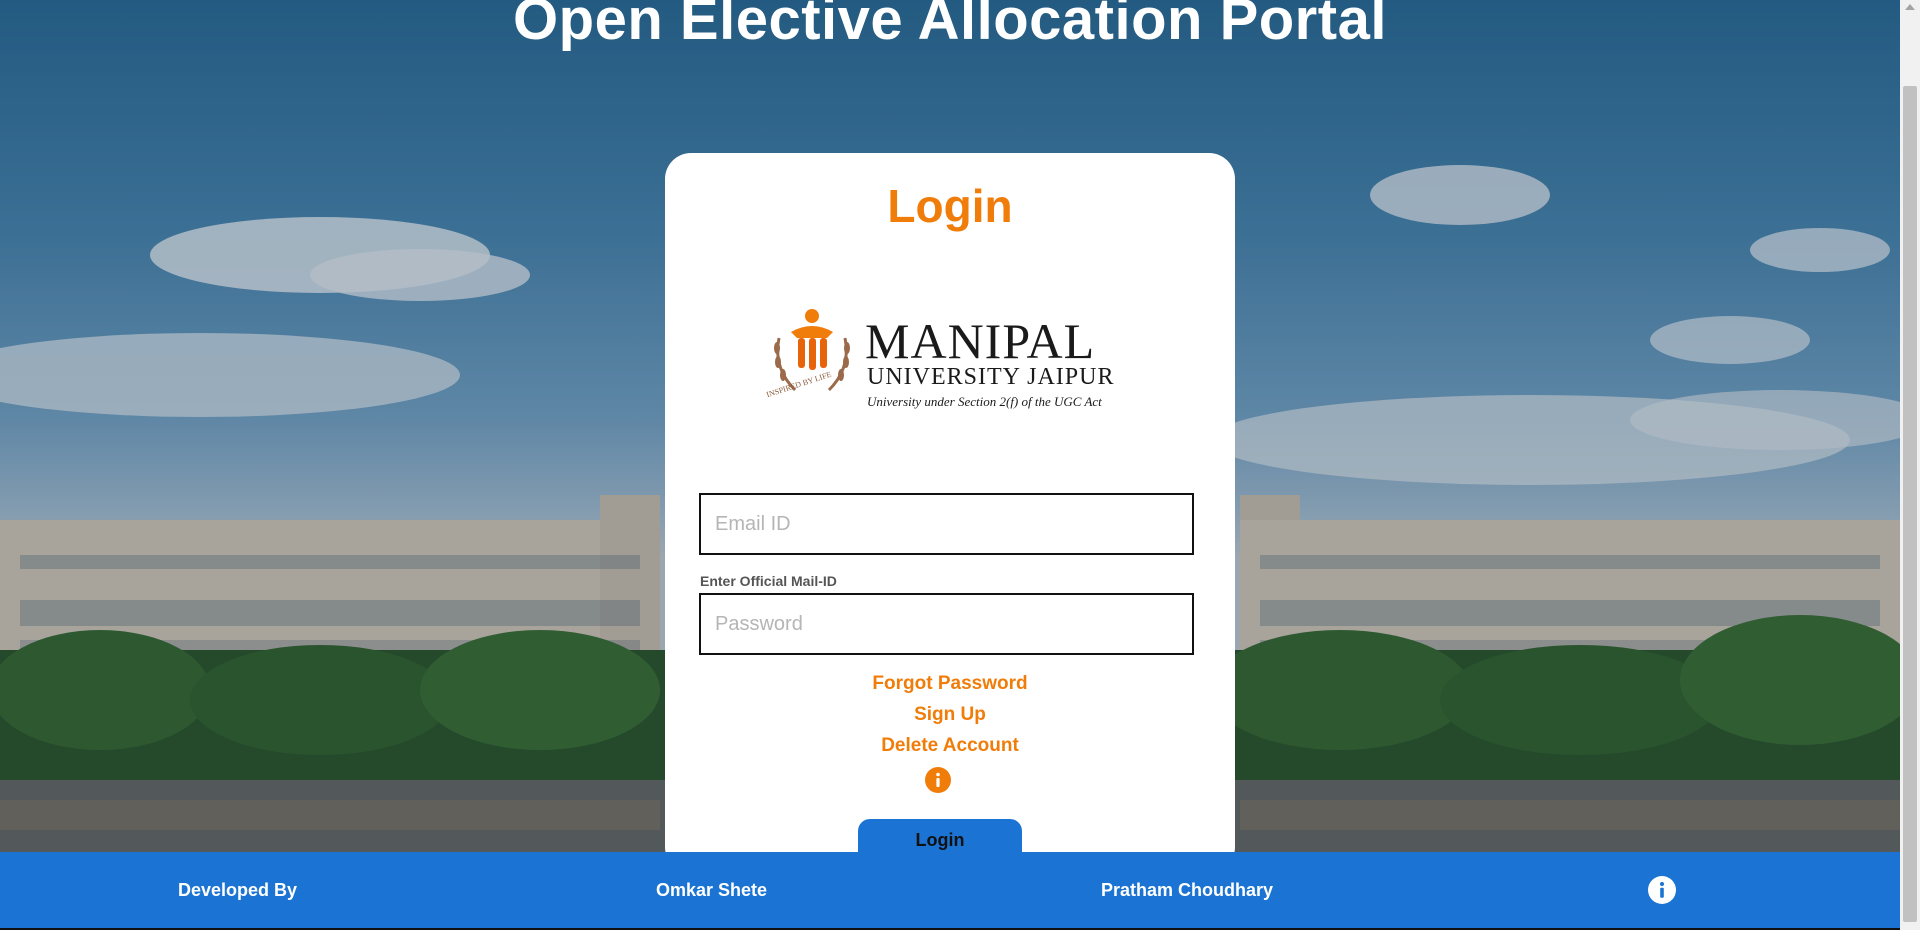 The image size is (1920, 930). I want to click on scroll-up-arrow-icon, so click(1910, 7).